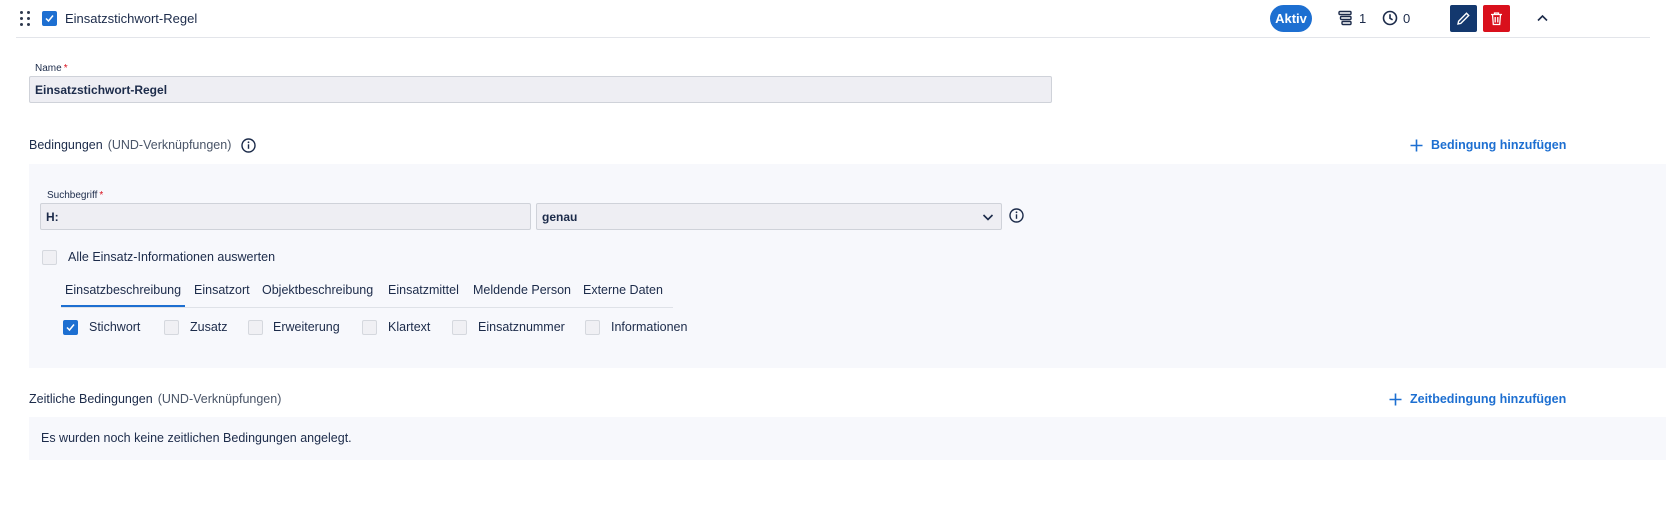 Image resolution: width=1666 pixels, height=514 pixels. What do you see at coordinates (49, 257) in the screenshot?
I see `evaluate-all-checkbox` at bounding box center [49, 257].